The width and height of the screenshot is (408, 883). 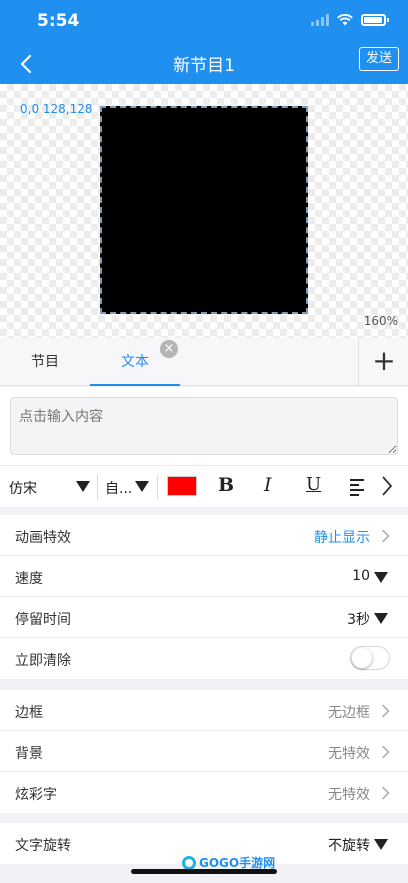 What do you see at coordinates (204, 362) in the screenshot?
I see `tab-bar: 节目 文本 × +` at bounding box center [204, 362].